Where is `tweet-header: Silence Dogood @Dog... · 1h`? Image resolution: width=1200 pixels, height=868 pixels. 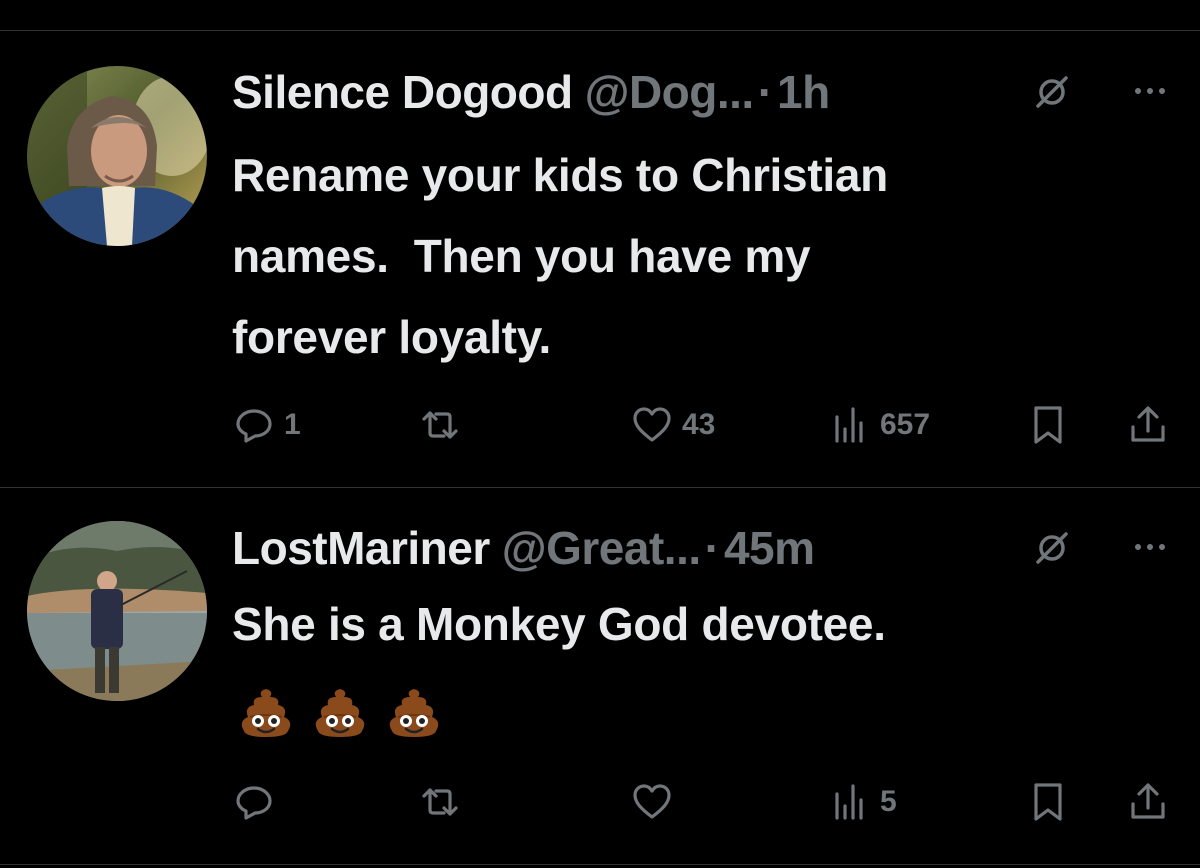 tweet-header: Silence Dogood @Dog... · 1h is located at coordinates (701, 92).